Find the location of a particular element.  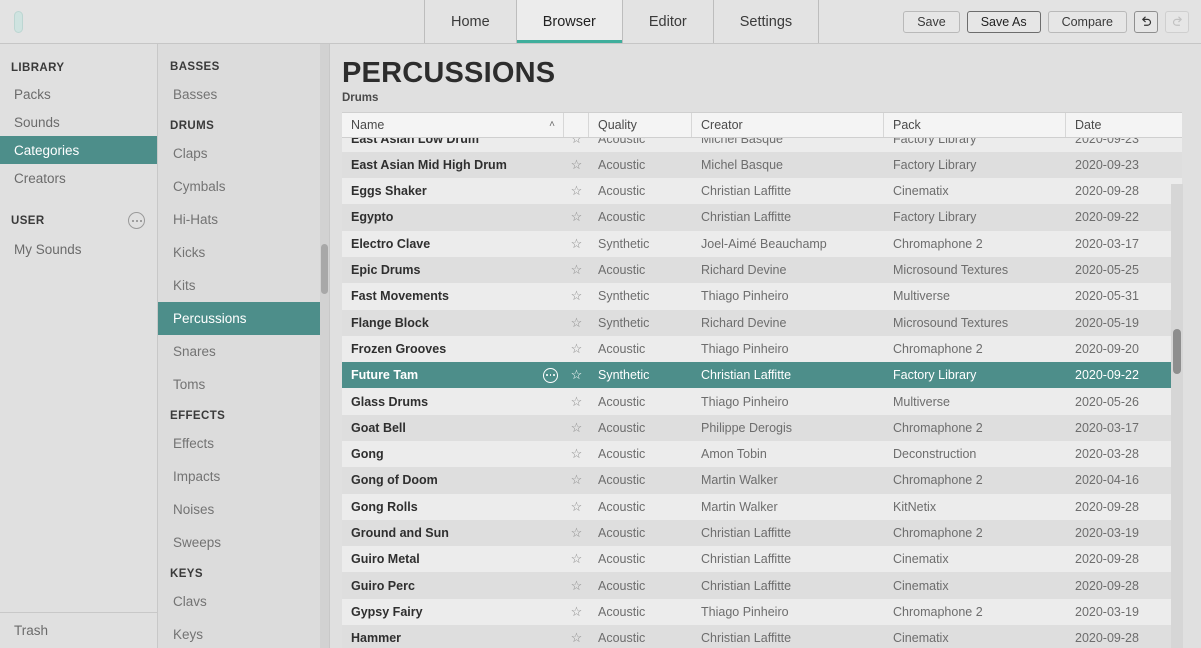

cell-name: Guiro Metal is located at coordinates (453, 559).